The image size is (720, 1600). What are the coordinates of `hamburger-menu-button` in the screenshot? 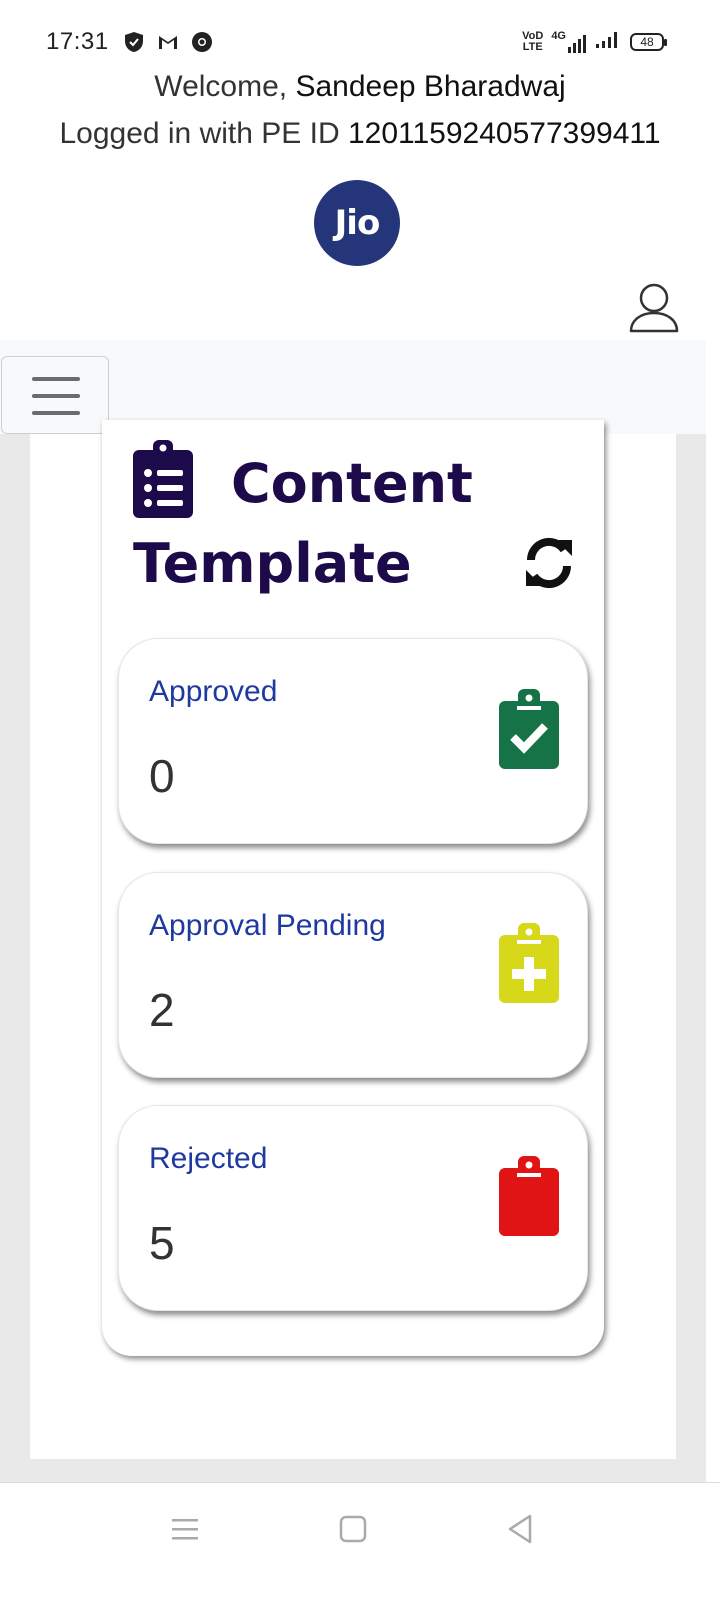 It's located at (55, 395).